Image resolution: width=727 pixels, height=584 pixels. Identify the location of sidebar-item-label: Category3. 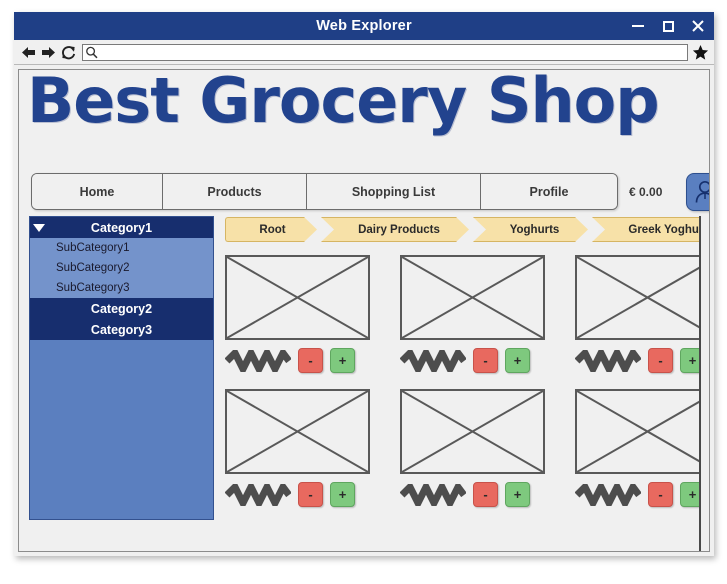
(121, 329).